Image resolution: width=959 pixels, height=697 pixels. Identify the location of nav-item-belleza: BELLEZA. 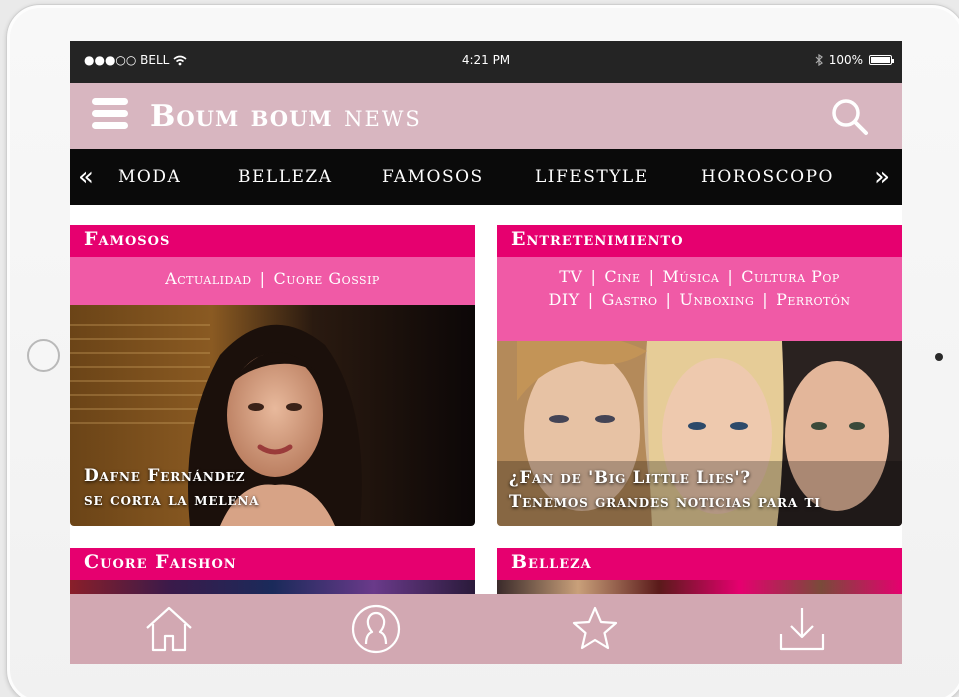
(285, 177).